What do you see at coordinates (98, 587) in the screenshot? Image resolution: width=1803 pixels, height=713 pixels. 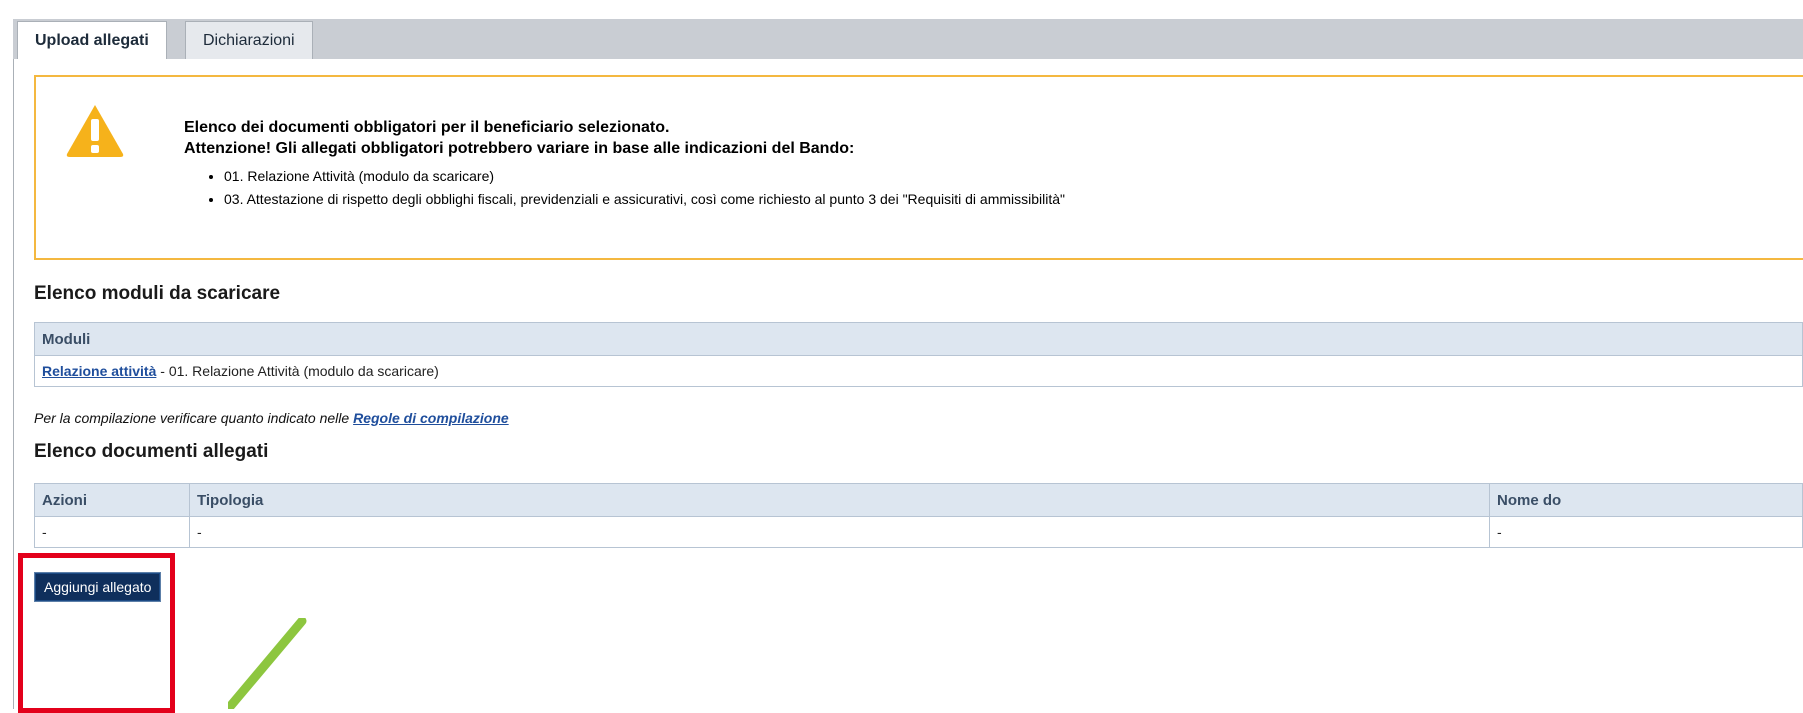 I see `add-attachment-button: Aggiungi allegato` at bounding box center [98, 587].